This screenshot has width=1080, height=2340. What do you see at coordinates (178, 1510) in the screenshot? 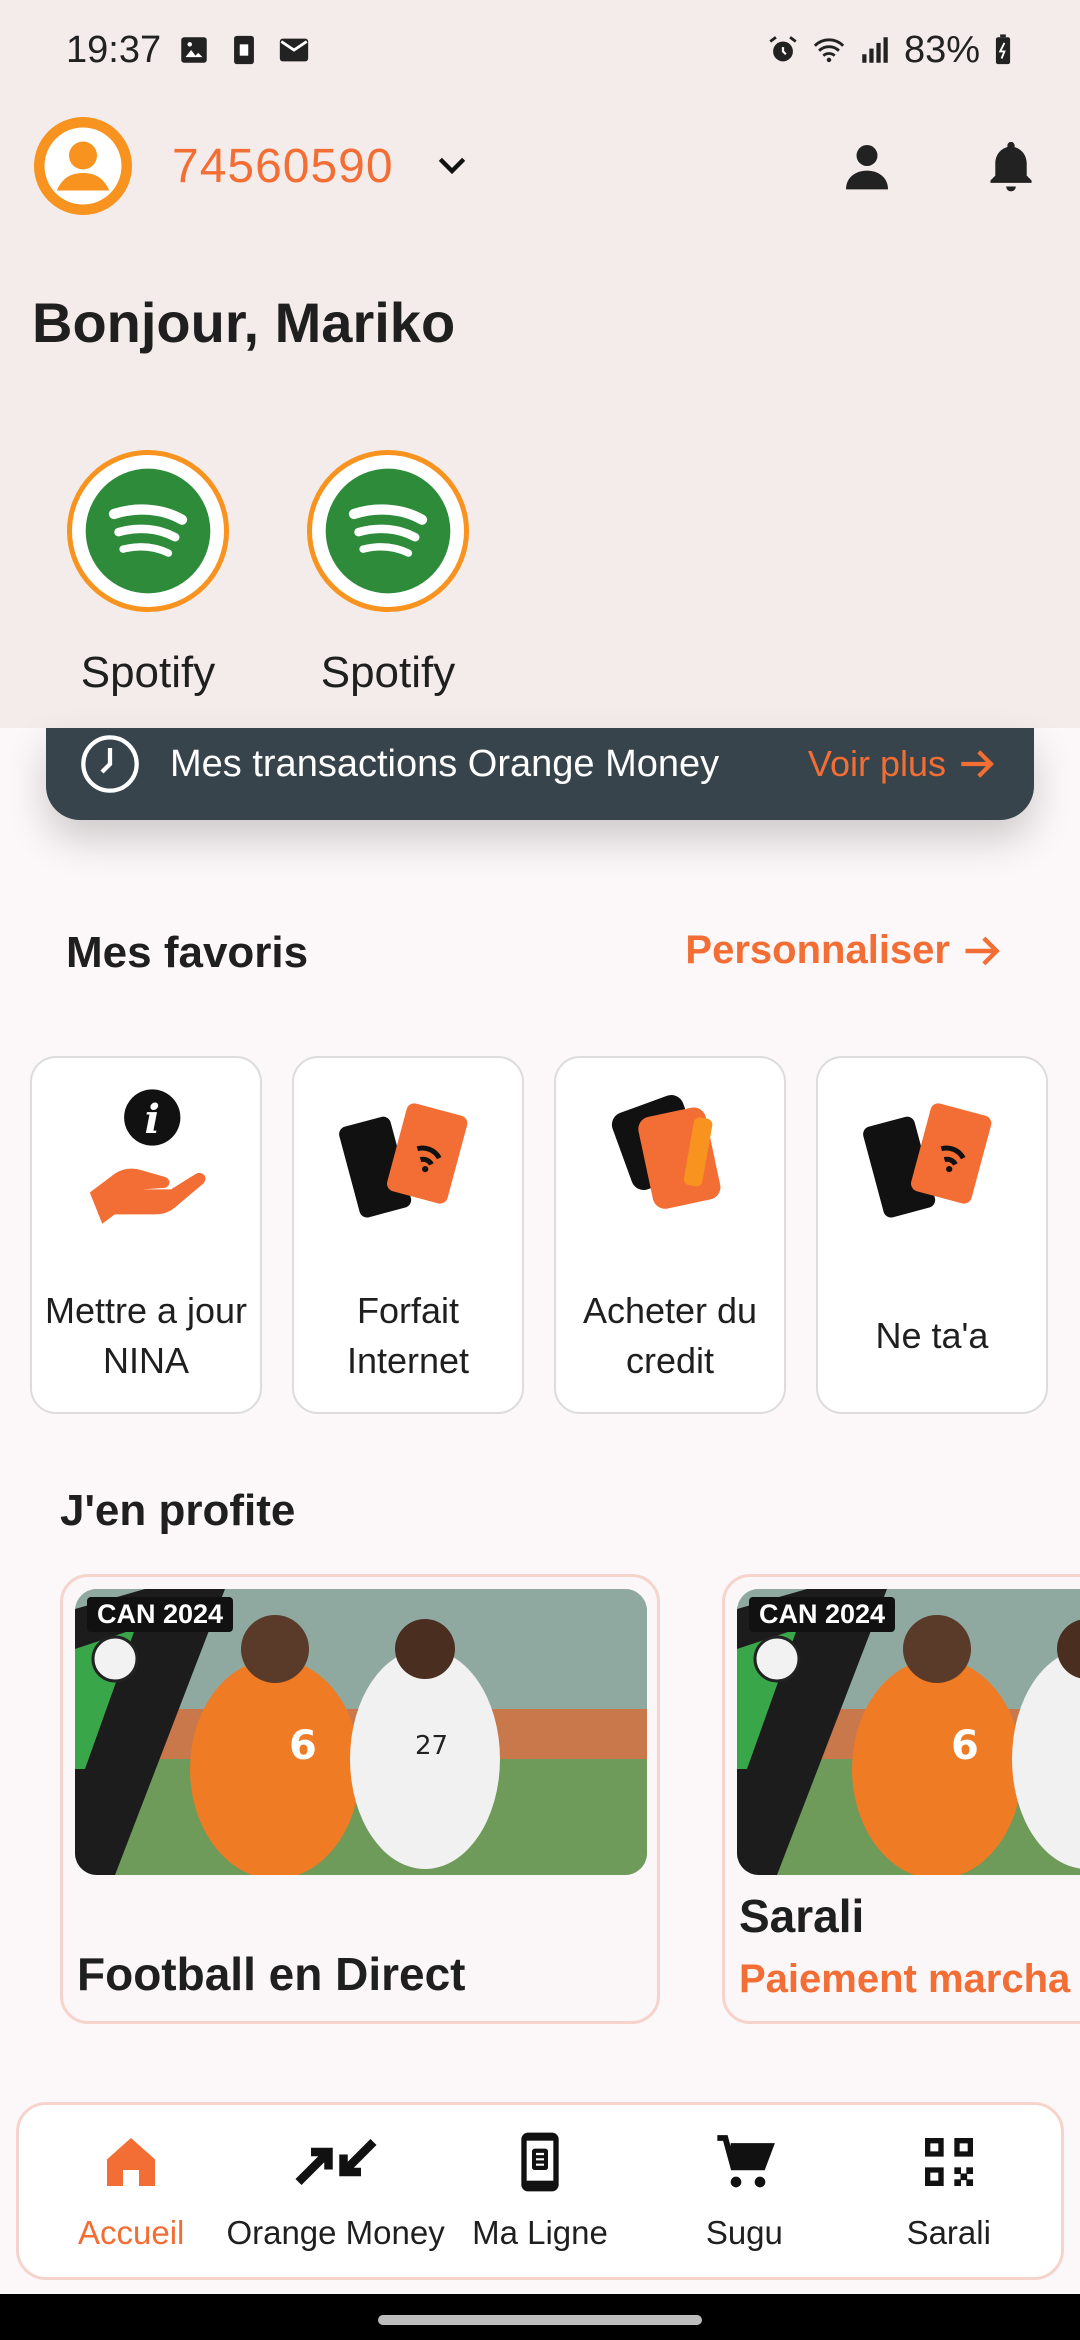
I see `offers-title: J'en profite` at bounding box center [178, 1510].